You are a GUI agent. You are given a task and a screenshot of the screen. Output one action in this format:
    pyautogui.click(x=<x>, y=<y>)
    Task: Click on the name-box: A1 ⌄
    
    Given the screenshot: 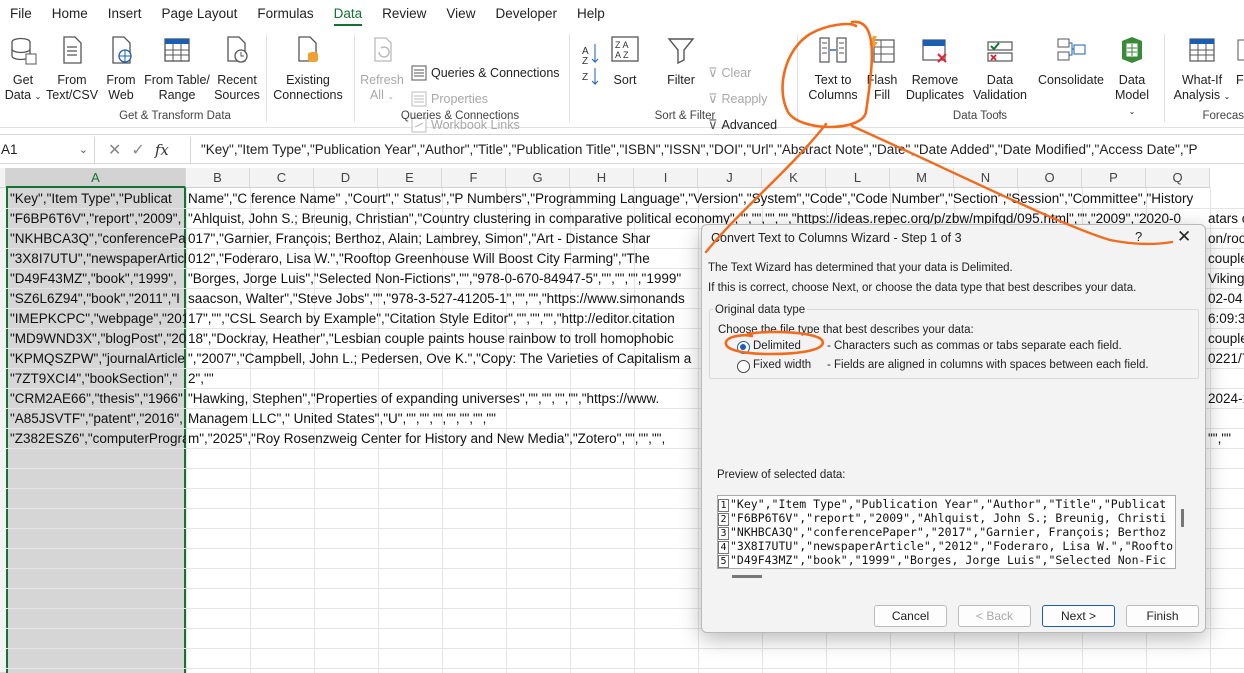 What is the action you would take?
    pyautogui.click(x=47, y=150)
    